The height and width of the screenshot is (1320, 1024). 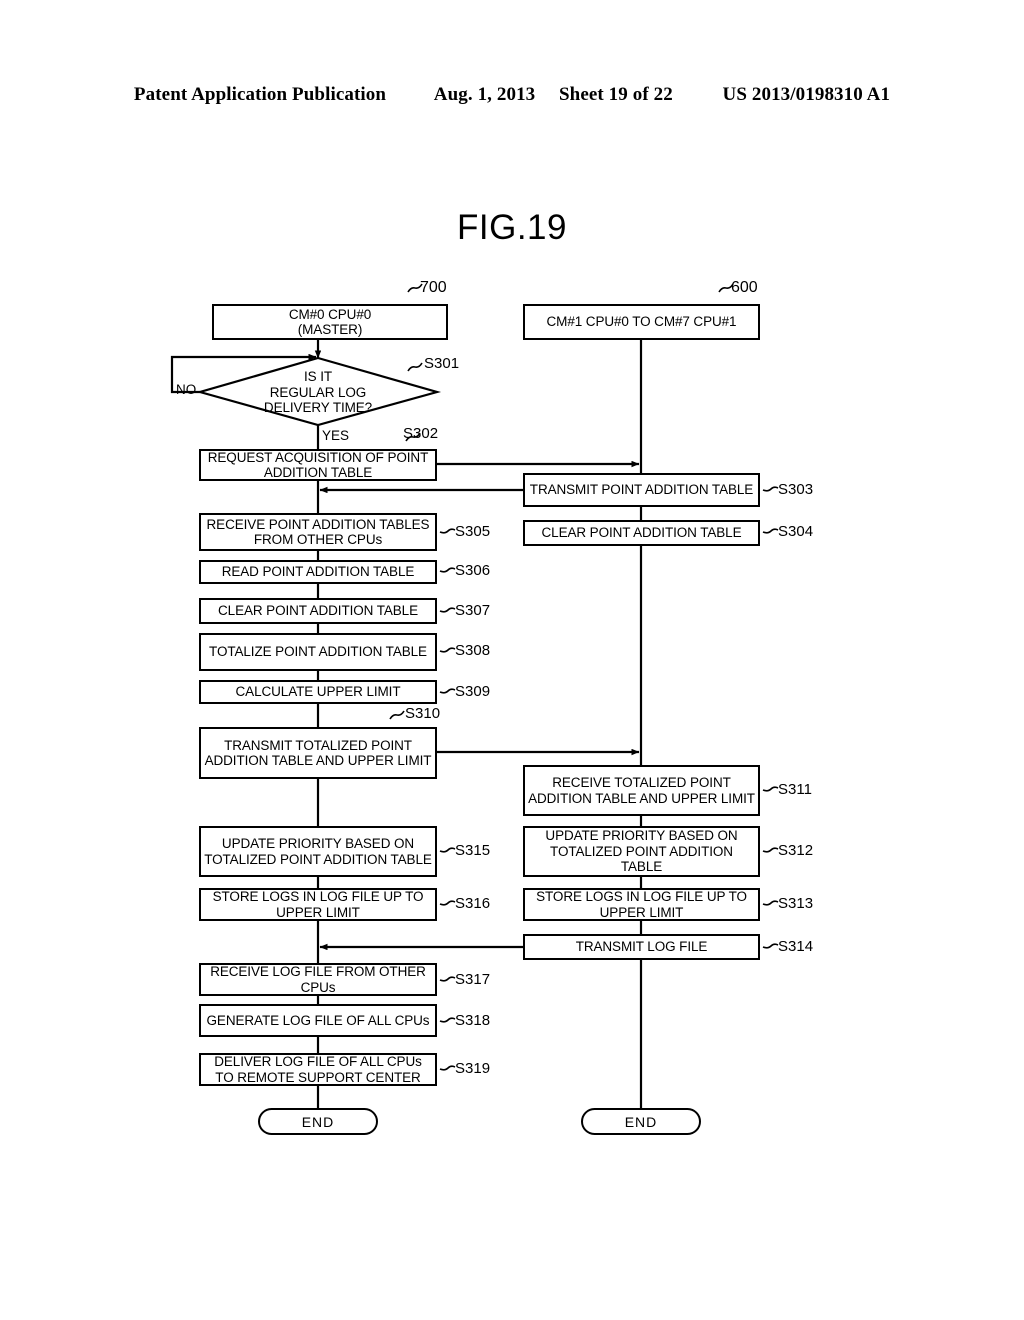 What do you see at coordinates (318, 572) in the screenshot?
I see `step-box-s306: READ POINT ADDITION TABLE` at bounding box center [318, 572].